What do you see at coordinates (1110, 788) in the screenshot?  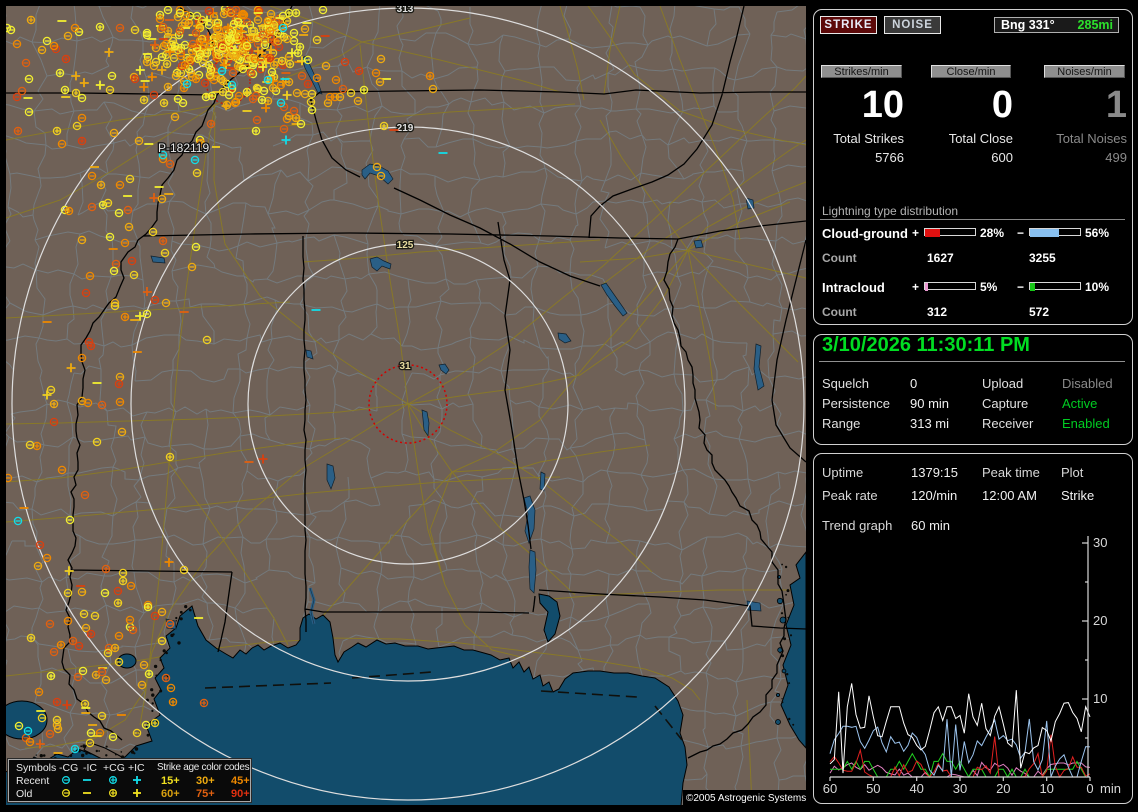 I see `svg-text: min` at bounding box center [1110, 788].